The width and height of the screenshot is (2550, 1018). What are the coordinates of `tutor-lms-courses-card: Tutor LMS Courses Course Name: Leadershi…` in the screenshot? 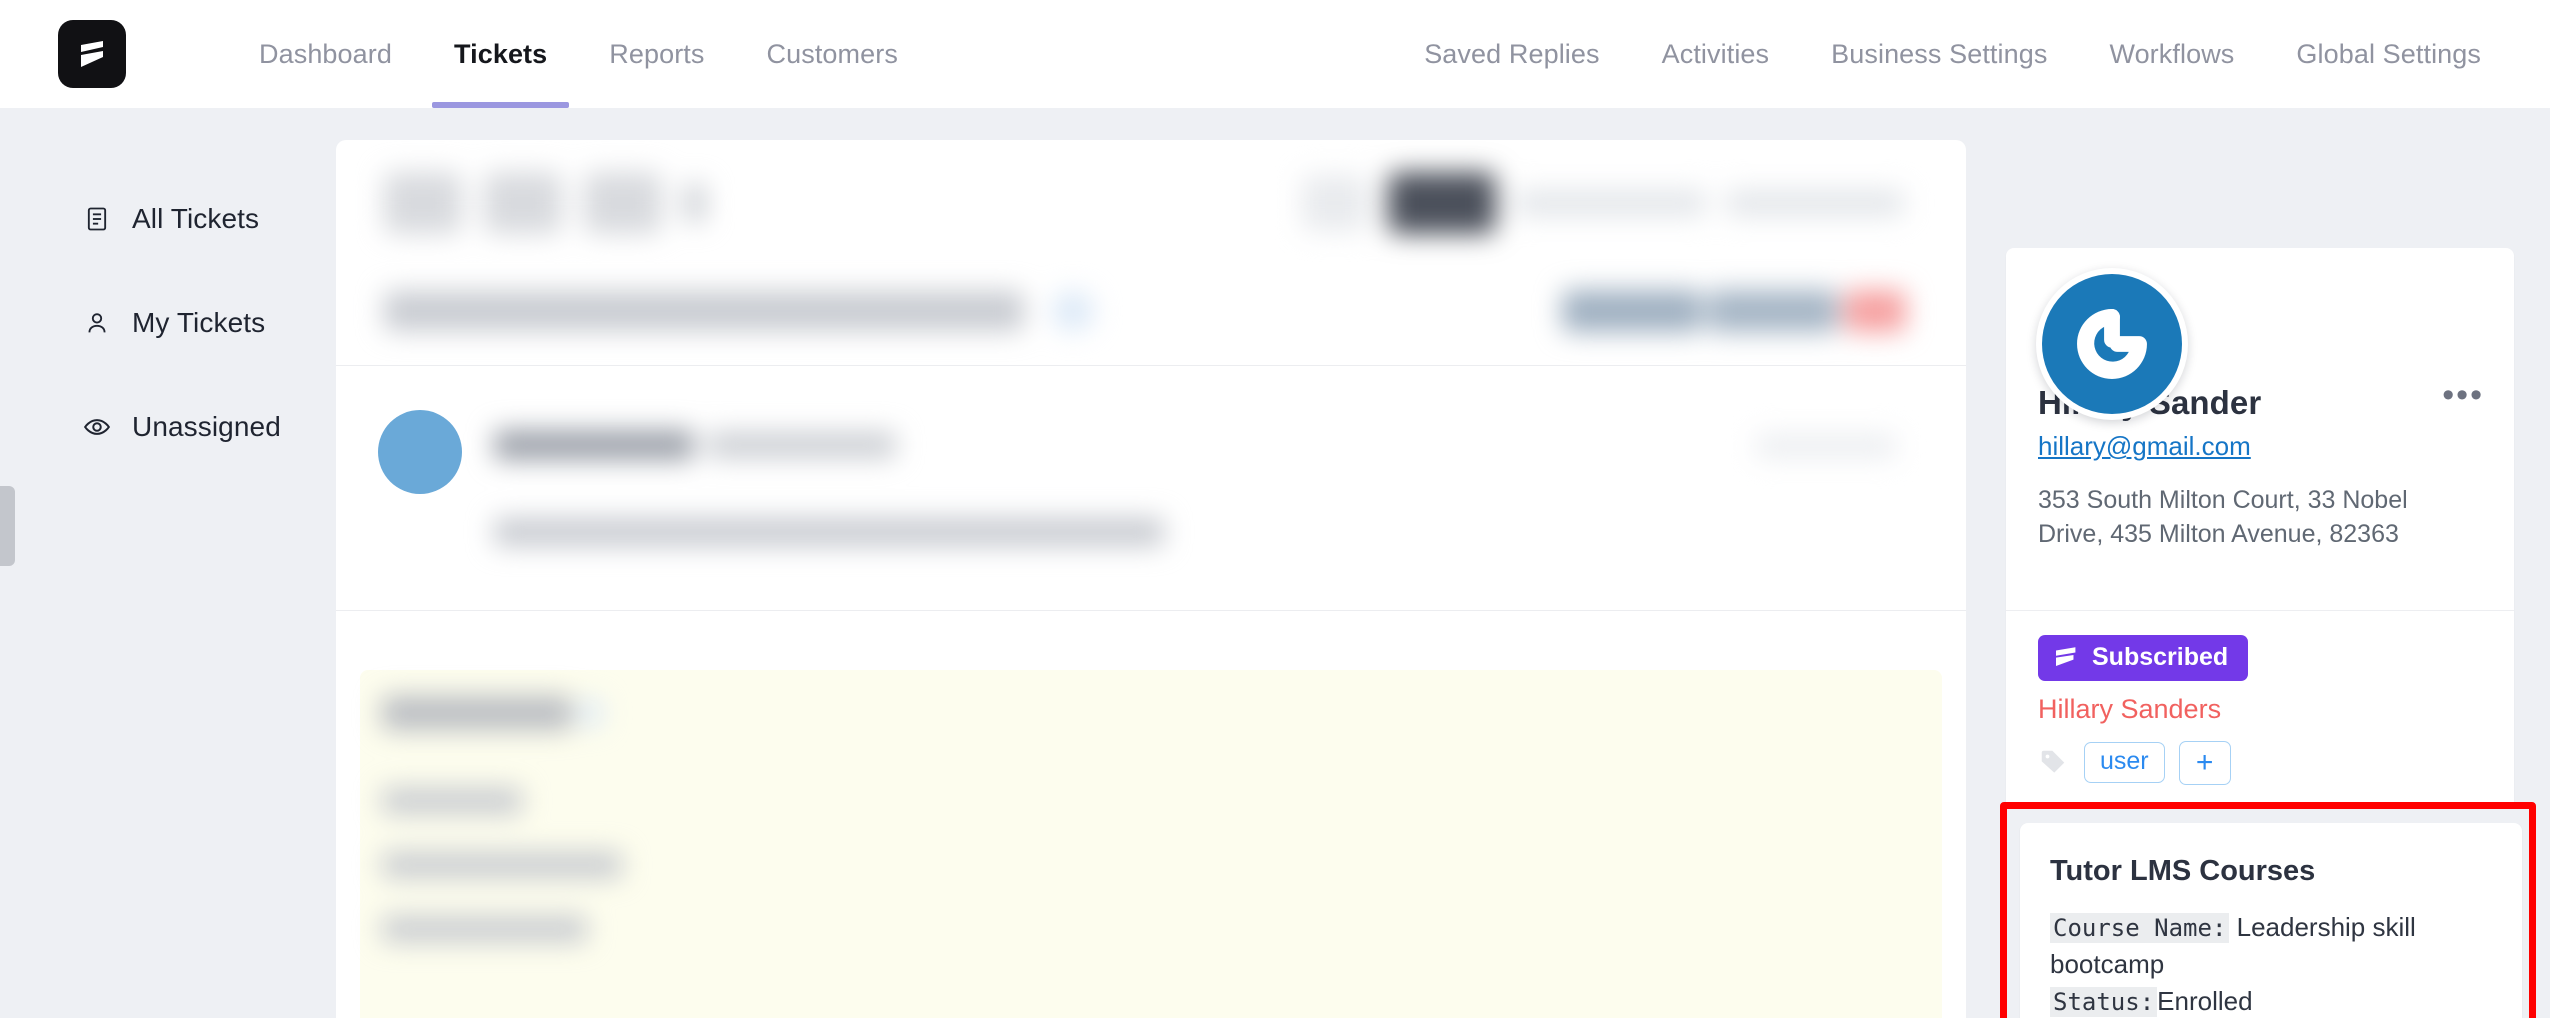 It's located at (2271, 920).